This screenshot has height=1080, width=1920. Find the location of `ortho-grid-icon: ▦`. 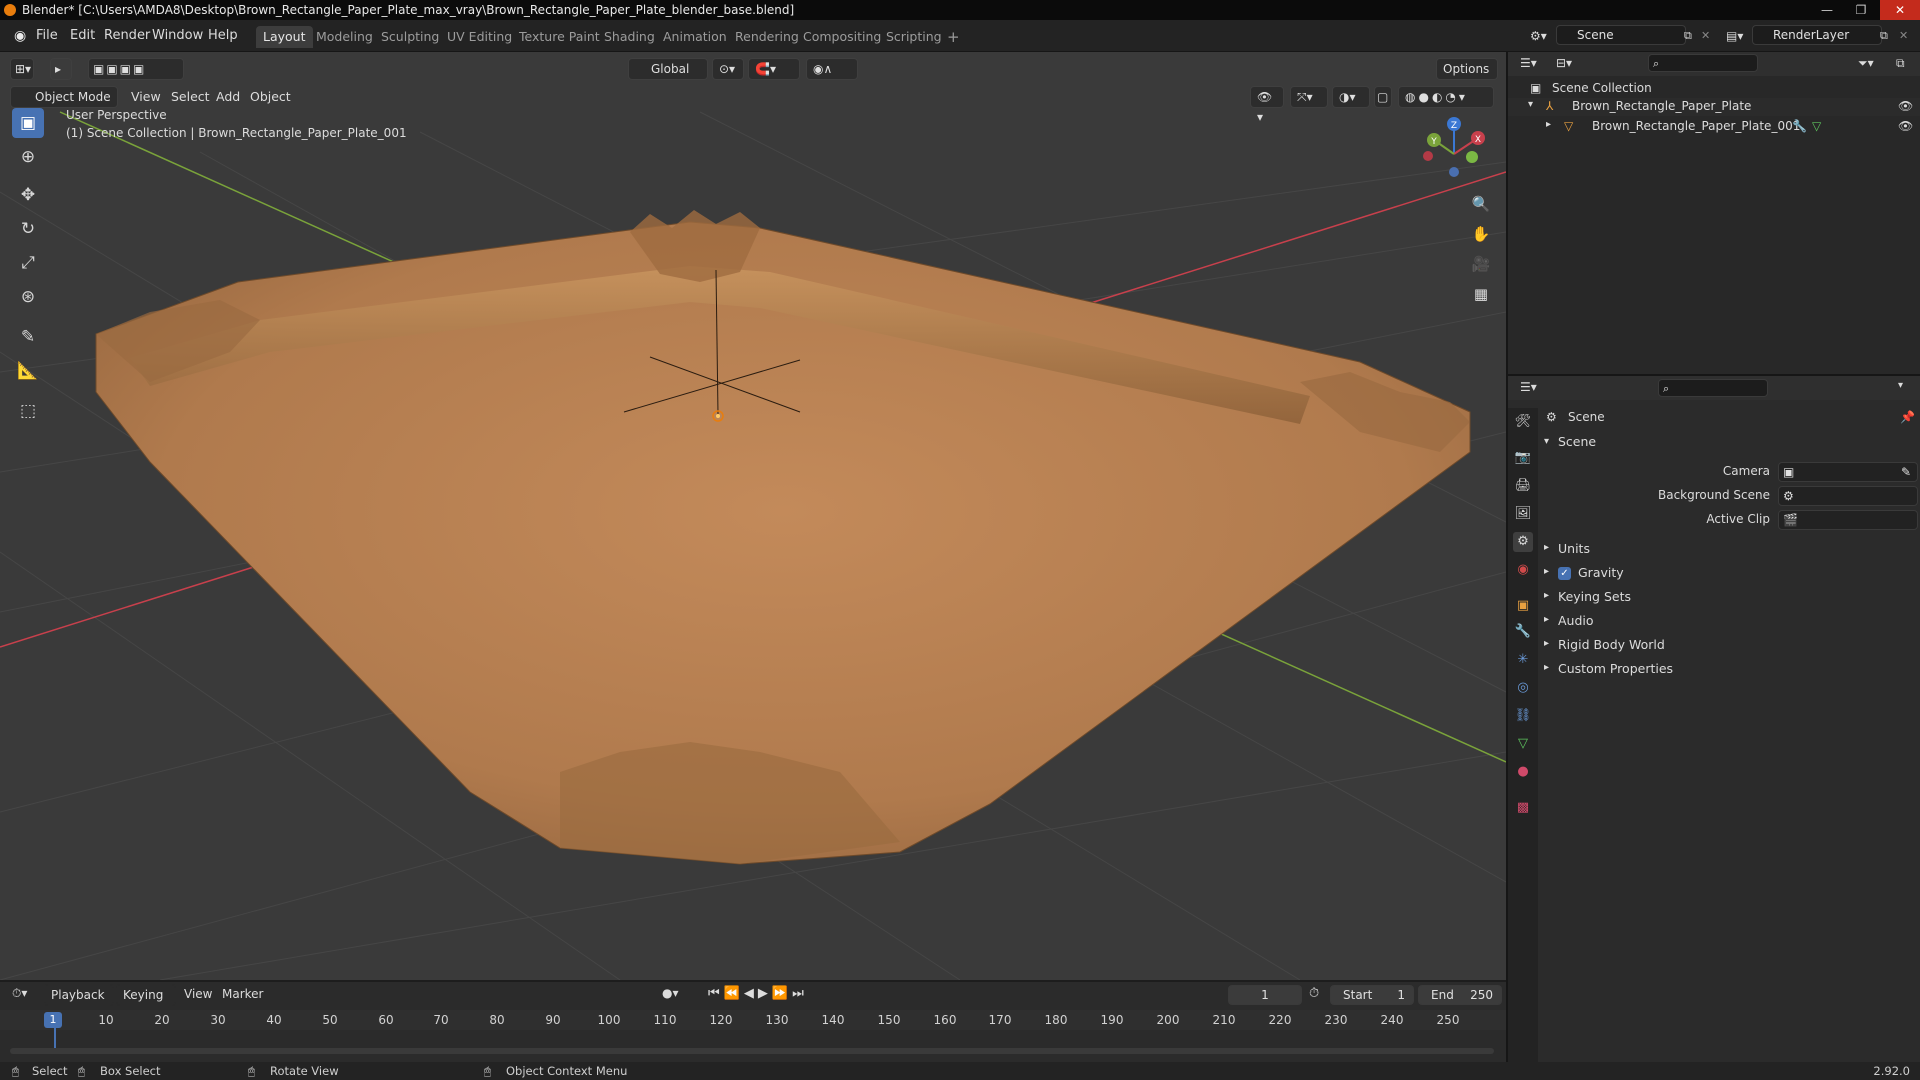

ortho-grid-icon: ▦ is located at coordinates (1481, 294).